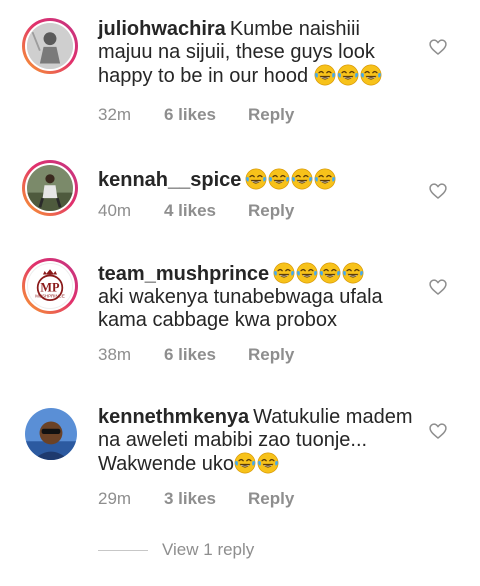  Describe the element at coordinates (115, 114) in the screenshot. I see `comment-time: 32m` at that location.